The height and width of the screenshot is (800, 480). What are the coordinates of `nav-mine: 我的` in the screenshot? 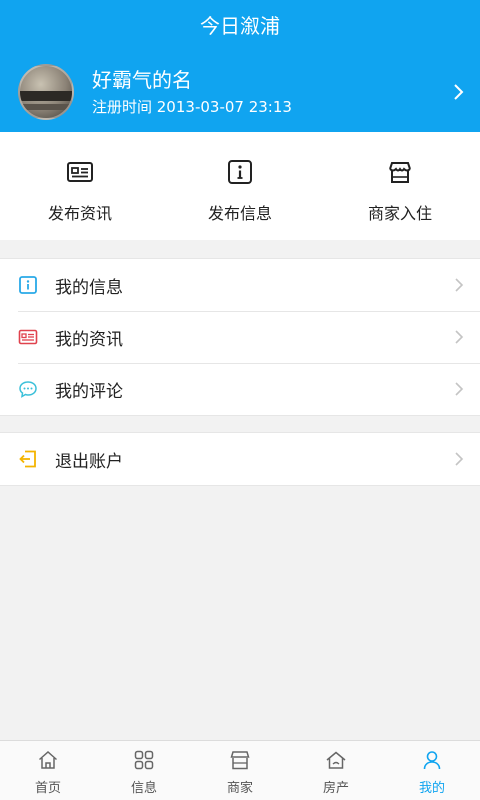 It's located at (432, 770).